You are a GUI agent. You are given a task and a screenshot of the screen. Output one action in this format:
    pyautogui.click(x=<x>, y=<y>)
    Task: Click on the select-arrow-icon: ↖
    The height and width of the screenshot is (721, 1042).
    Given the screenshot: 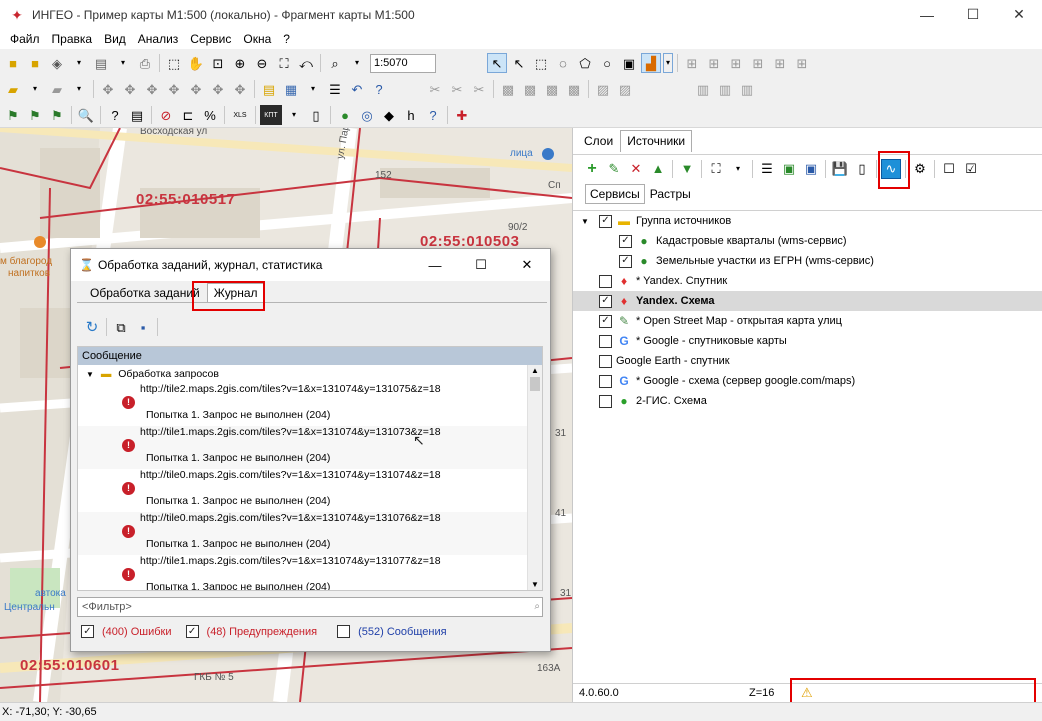 What is the action you would take?
    pyautogui.click(x=497, y=63)
    